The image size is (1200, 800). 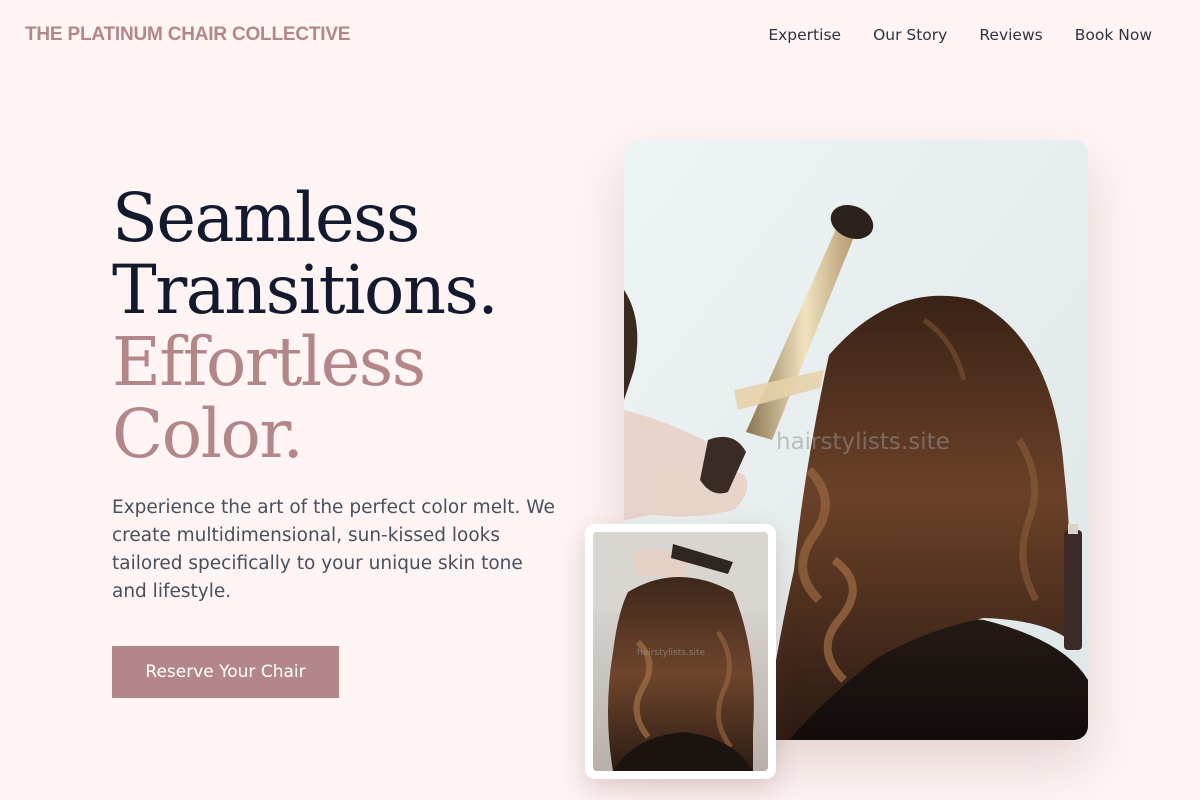 What do you see at coordinates (863, 442) in the screenshot?
I see `main-photo-watermark: hairstylists.site` at bounding box center [863, 442].